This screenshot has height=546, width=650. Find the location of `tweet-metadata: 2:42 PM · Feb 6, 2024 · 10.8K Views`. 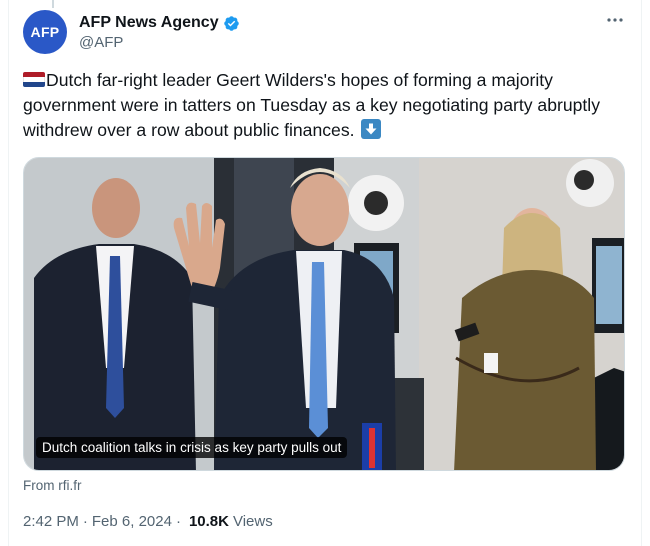

tweet-metadata: 2:42 PM · Feb 6, 2024 · 10.8K Views is located at coordinates (148, 521).